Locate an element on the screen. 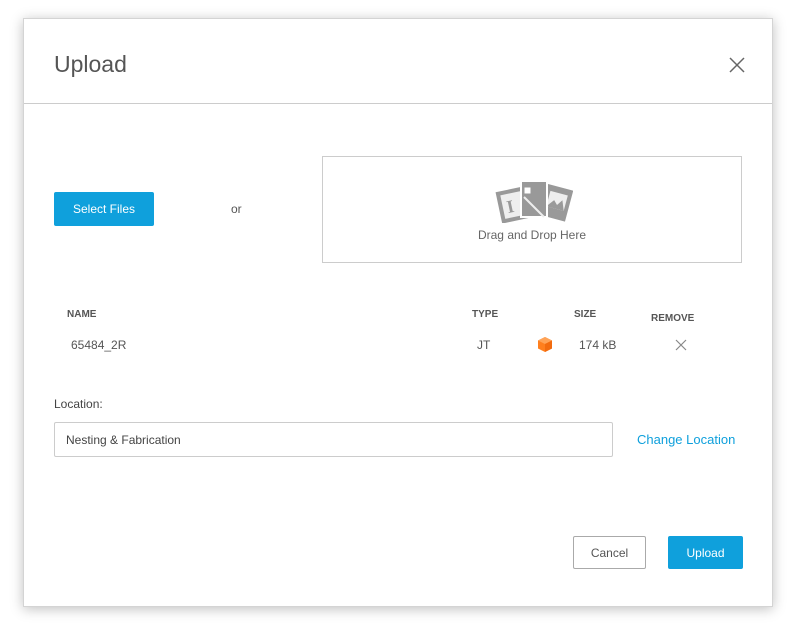  close-icon is located at coordinates (737, 65).